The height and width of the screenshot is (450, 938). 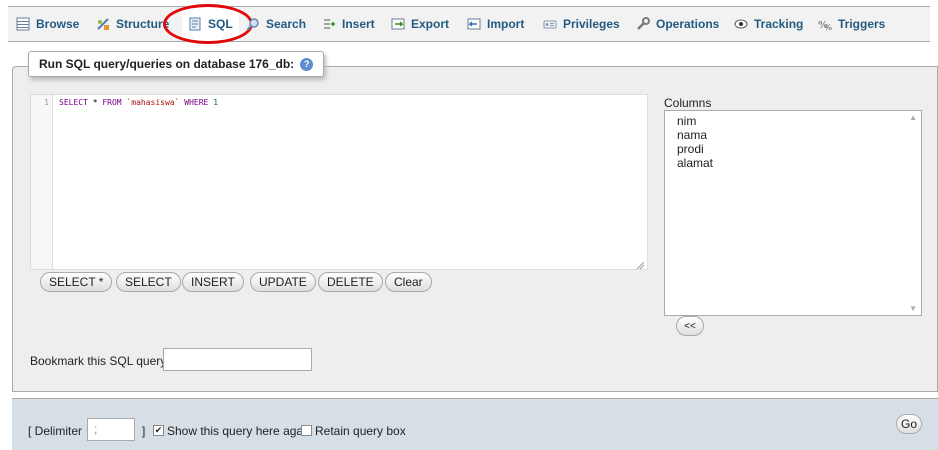 I want to click on tab-privileges: Privileges, so click(x=581, y=24).